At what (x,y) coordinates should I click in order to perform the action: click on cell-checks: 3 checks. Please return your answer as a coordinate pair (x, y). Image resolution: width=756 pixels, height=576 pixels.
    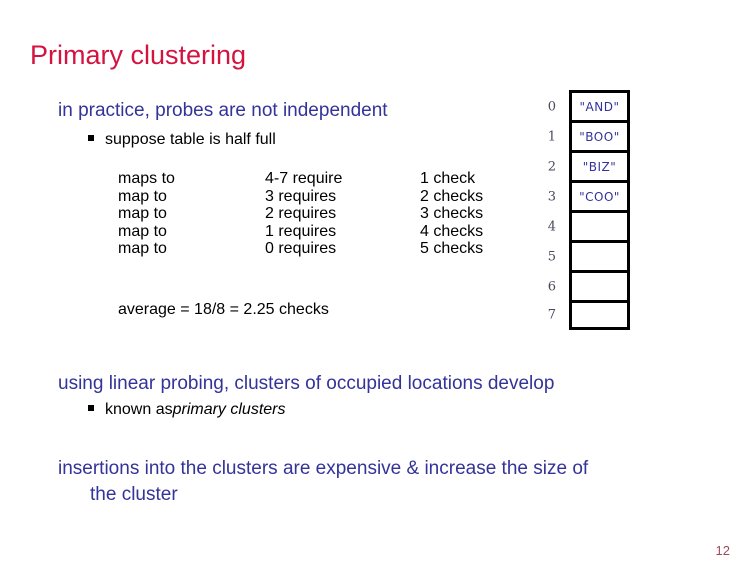
    Looking at the image, I should click on (452, 214).